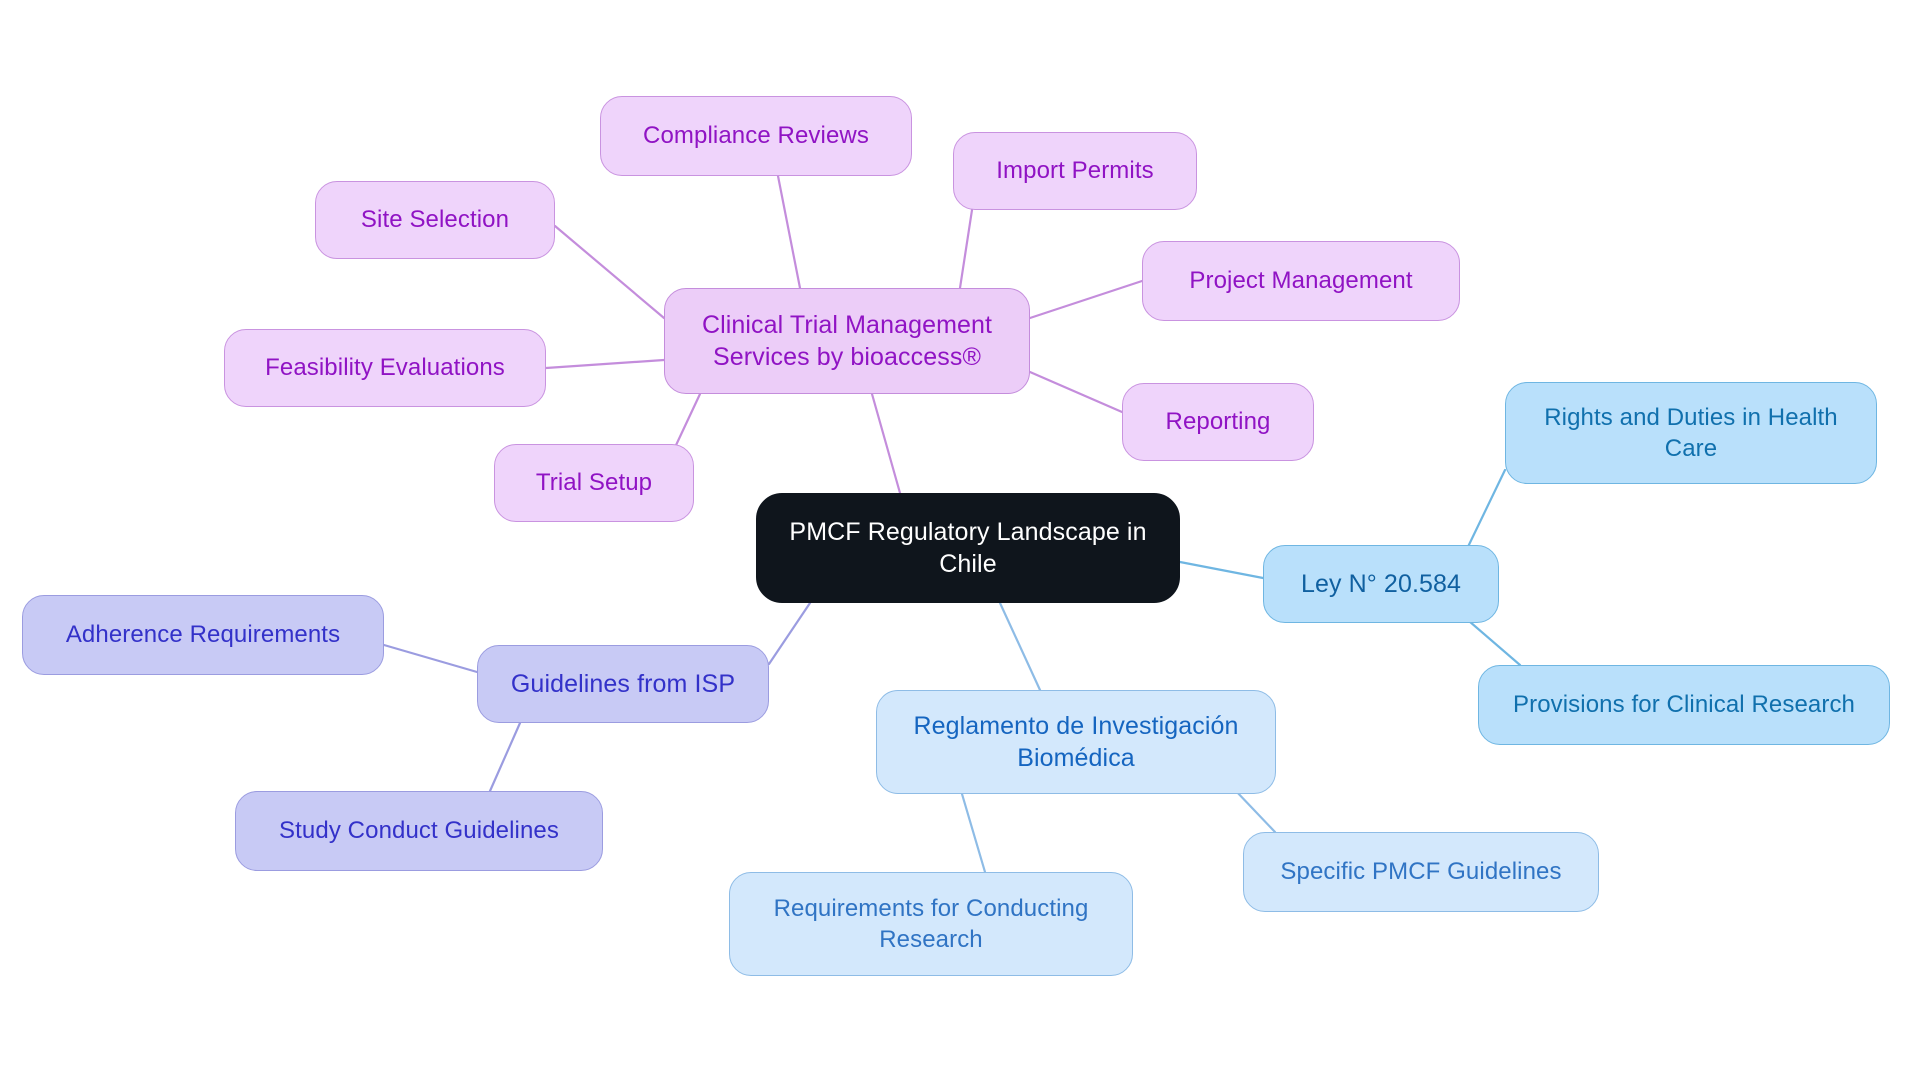  I want to click on mindmap-leaf-node: Trial Setup, so click(594, 483).